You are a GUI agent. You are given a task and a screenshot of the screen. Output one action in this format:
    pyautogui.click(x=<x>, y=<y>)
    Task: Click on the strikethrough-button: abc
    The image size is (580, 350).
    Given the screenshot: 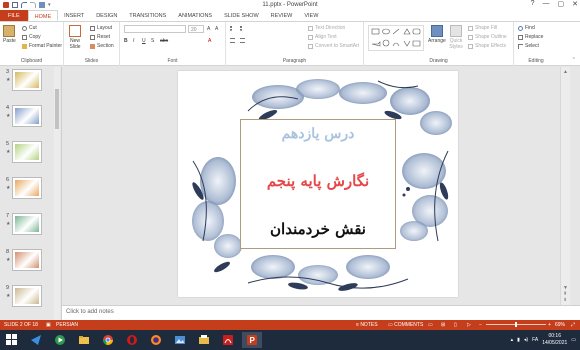 What is the action you would take?
    pyautogui.click(x=164, y=41)
    